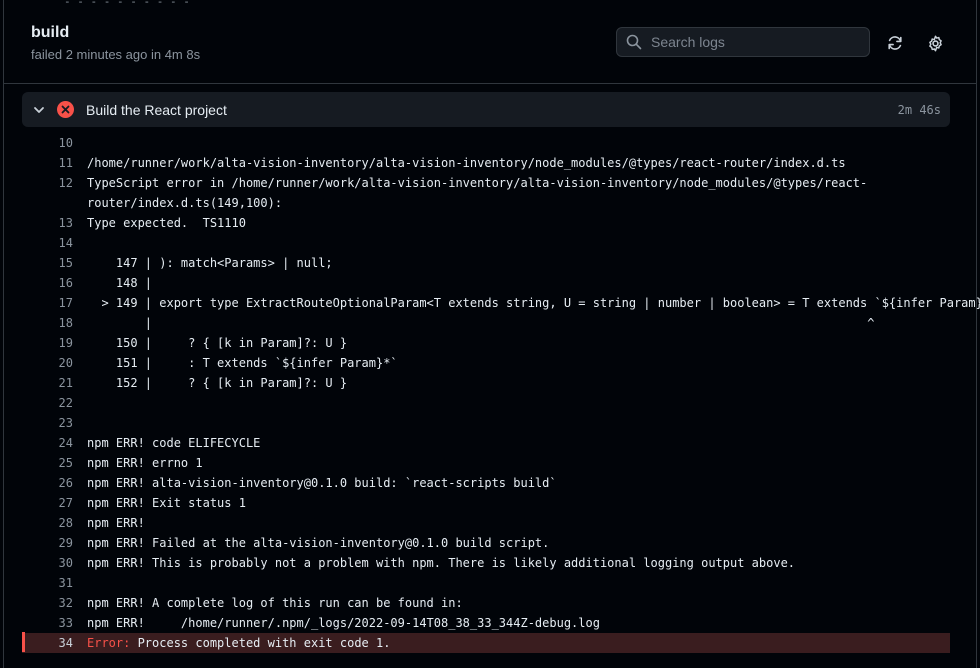  I want to click on search-logs-box, so click(743, 42).